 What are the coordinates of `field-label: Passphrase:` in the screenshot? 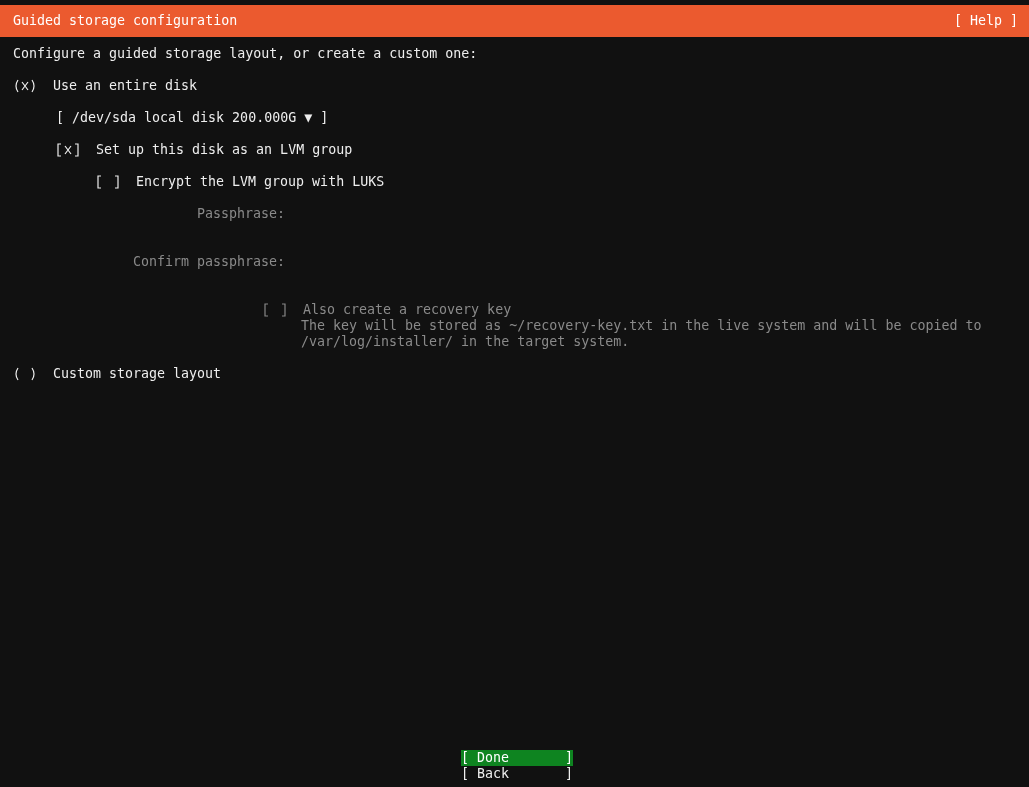 It's located at (240, 213).